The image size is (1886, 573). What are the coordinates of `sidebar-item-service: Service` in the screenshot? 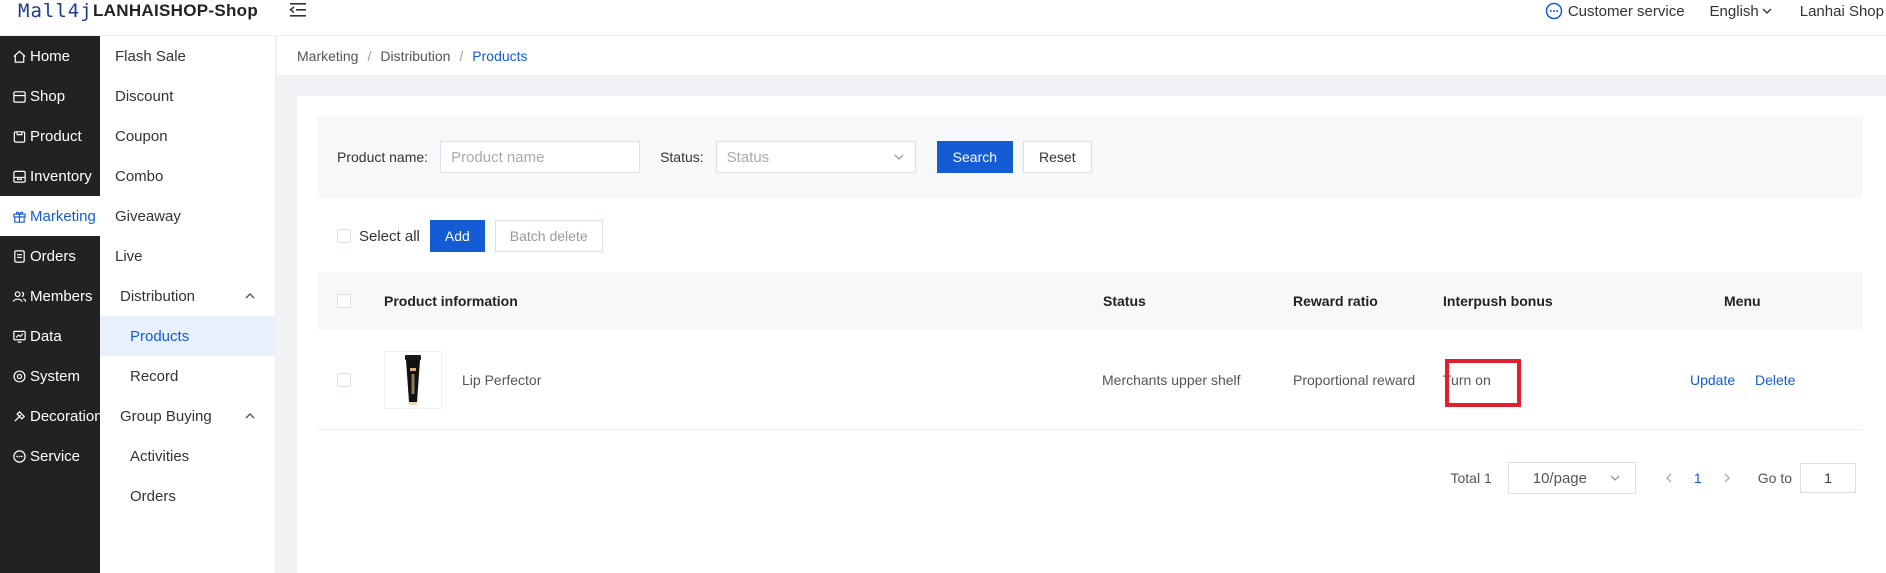 It's located at (50, 456).